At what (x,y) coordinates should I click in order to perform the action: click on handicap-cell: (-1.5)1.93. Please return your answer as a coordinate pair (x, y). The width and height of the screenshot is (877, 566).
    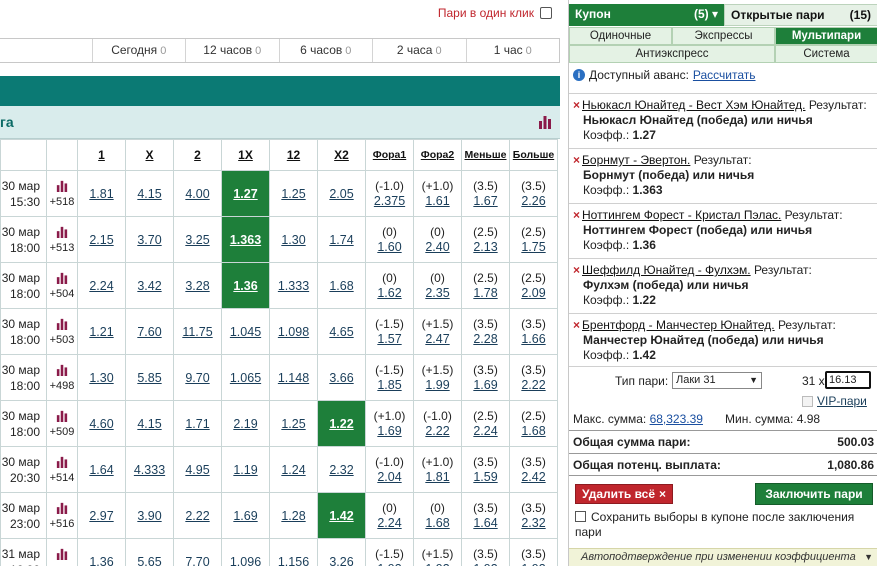
    Looking at the image, I should click on (389, 552).